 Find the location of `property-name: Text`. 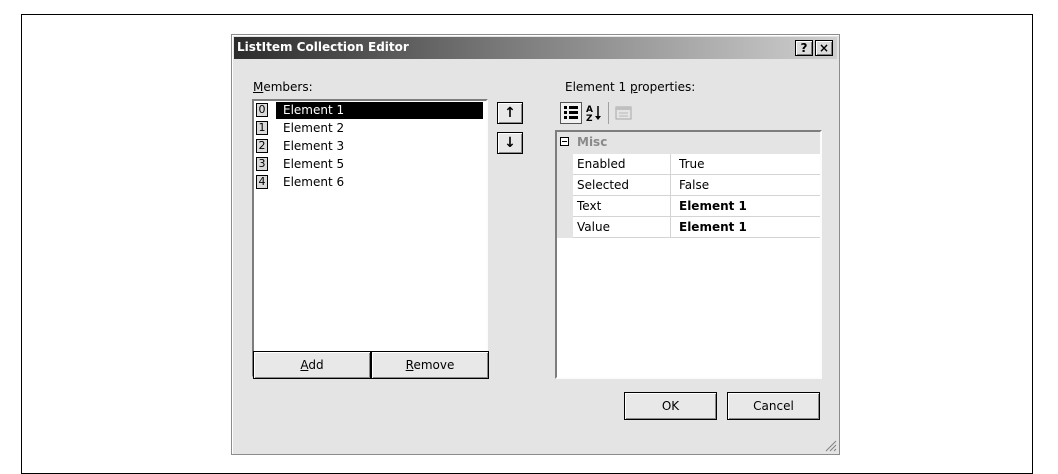

property-name: Text is located at coordinates (622, 206).